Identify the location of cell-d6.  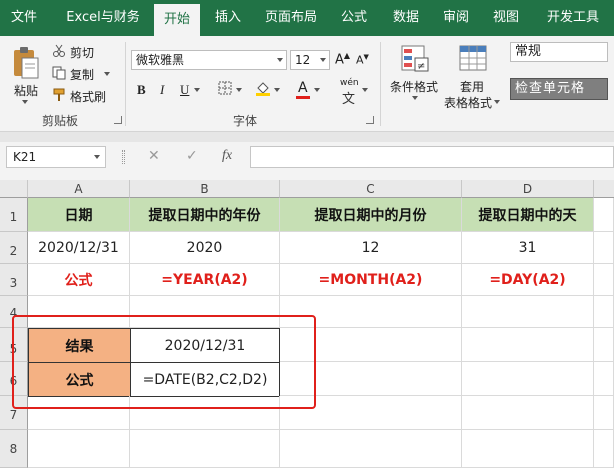
(528, 379).